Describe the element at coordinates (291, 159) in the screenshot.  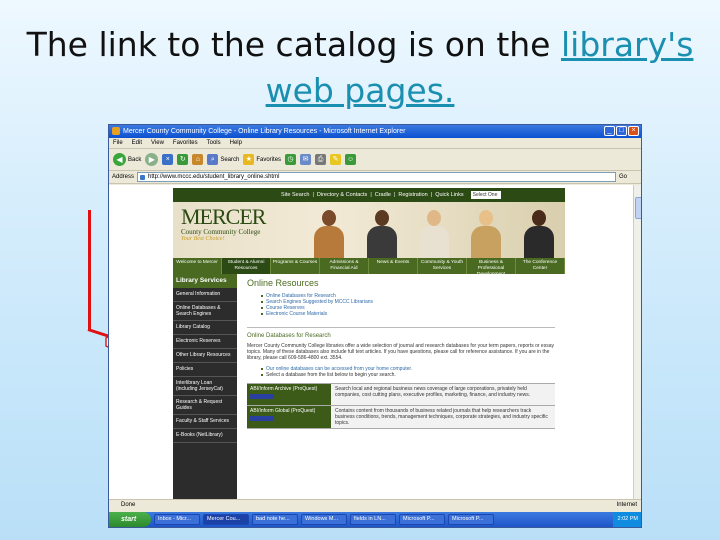
I see `history-icon: ◷` at that location.